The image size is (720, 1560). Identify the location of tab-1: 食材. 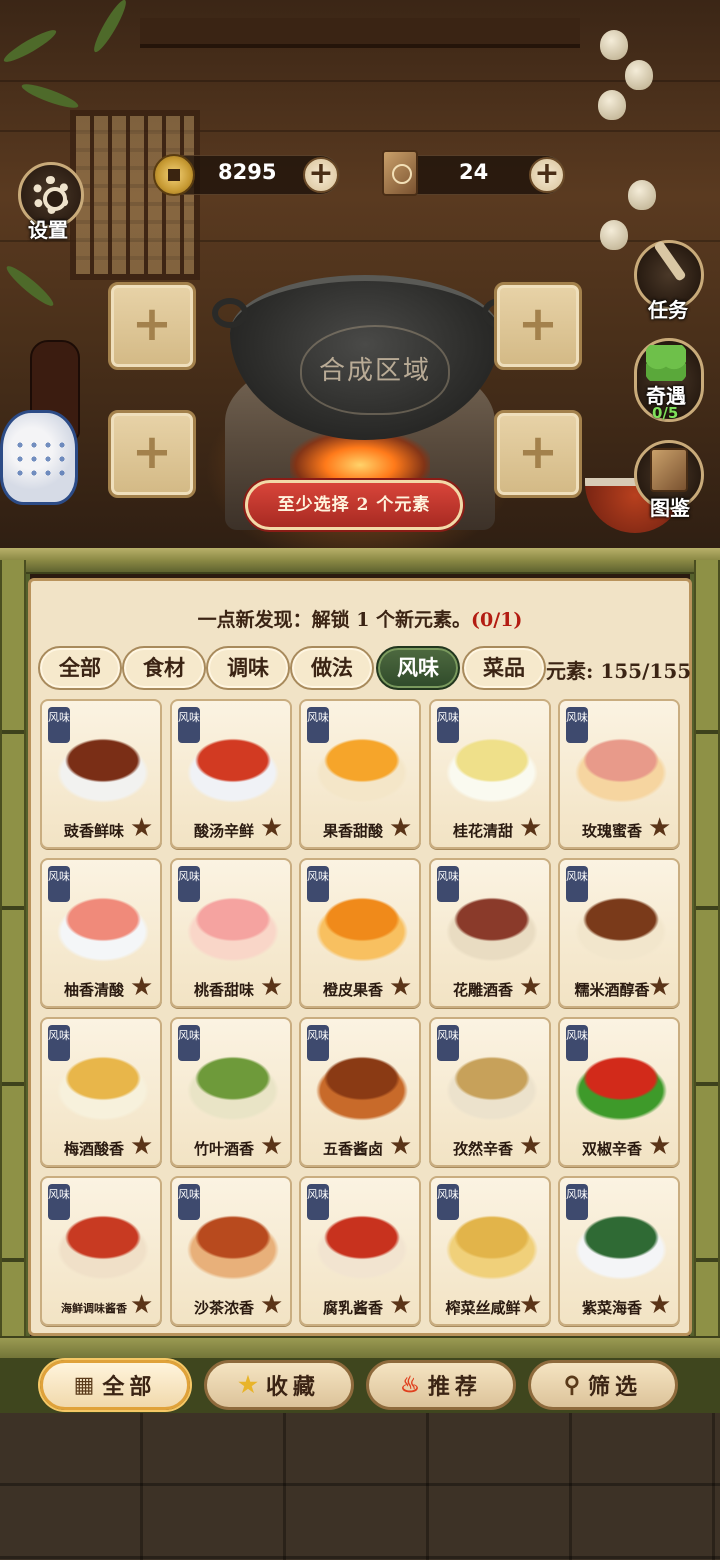
(164, 668).